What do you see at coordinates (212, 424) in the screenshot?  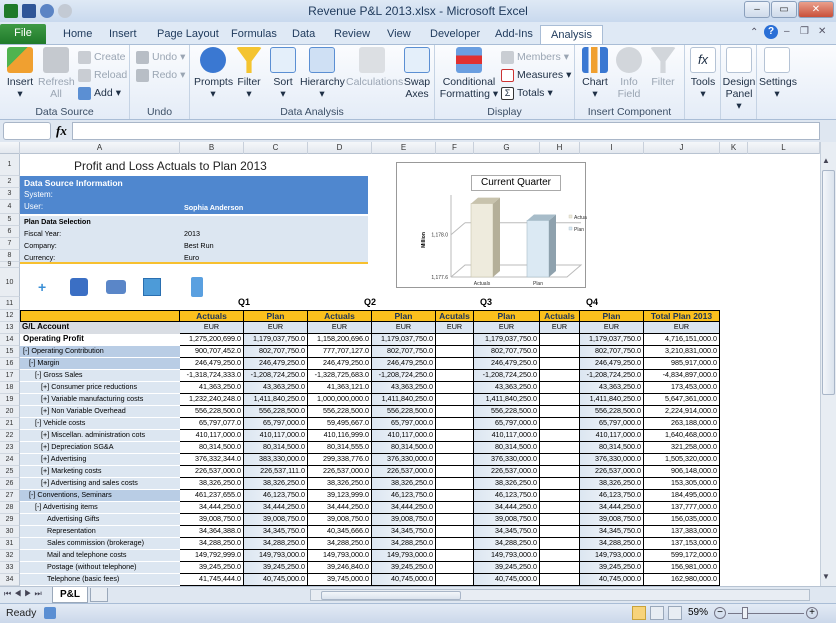 I see `table-cell: 65,797,077.0` at bounding box center [212, 424].